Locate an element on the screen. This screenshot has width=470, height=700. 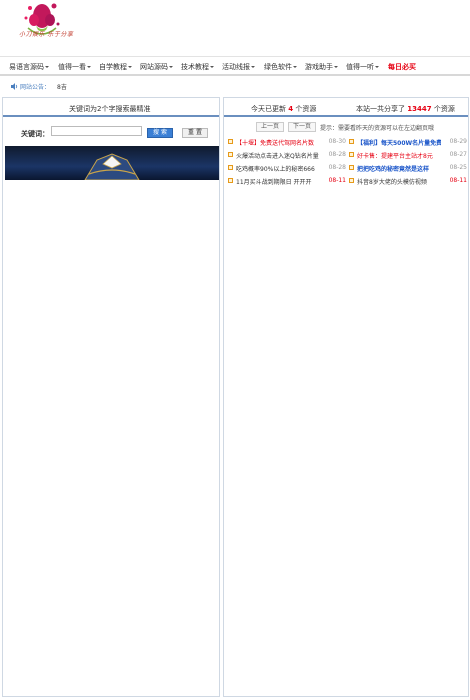
nav-item-3: 网站源码 is located at coordinates (156, 67).